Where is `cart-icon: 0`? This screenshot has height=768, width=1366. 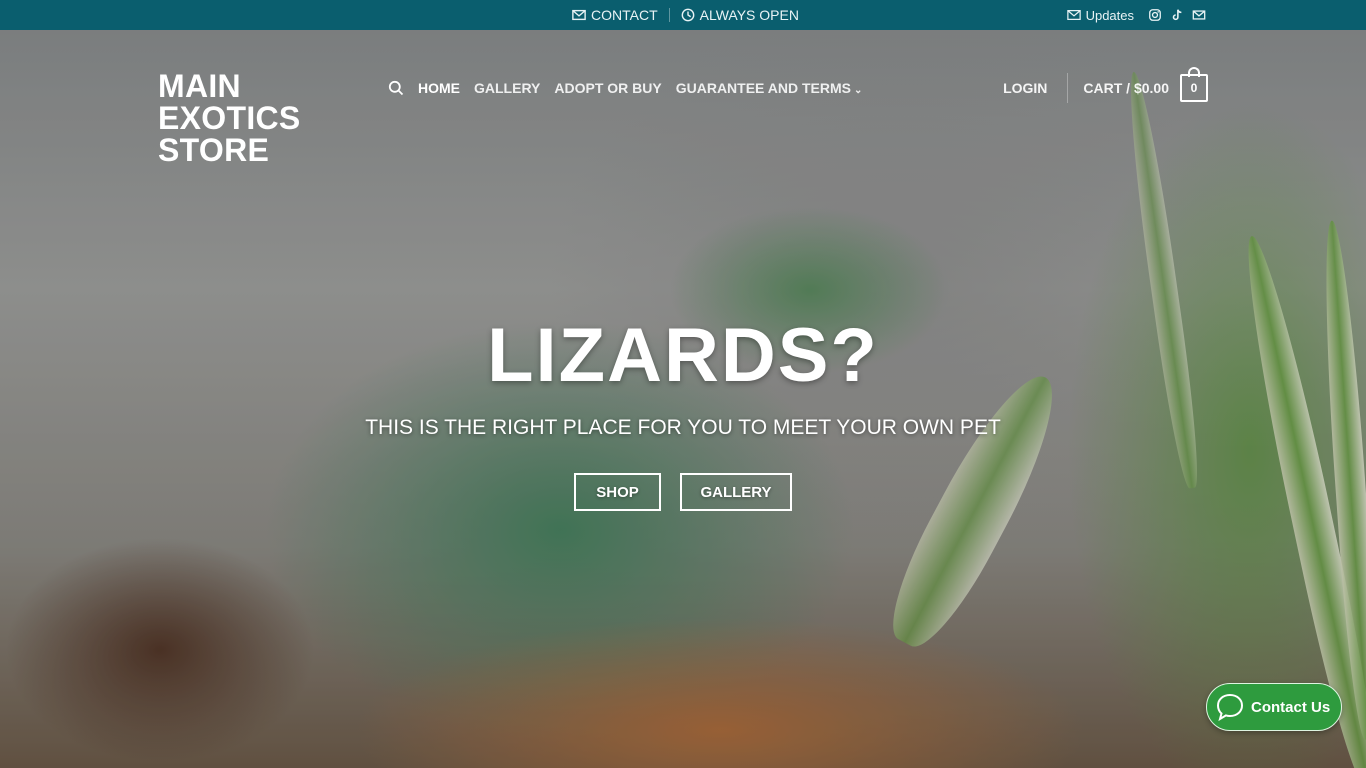
cart-icon: 0 is located at coordinates (1194, 84).